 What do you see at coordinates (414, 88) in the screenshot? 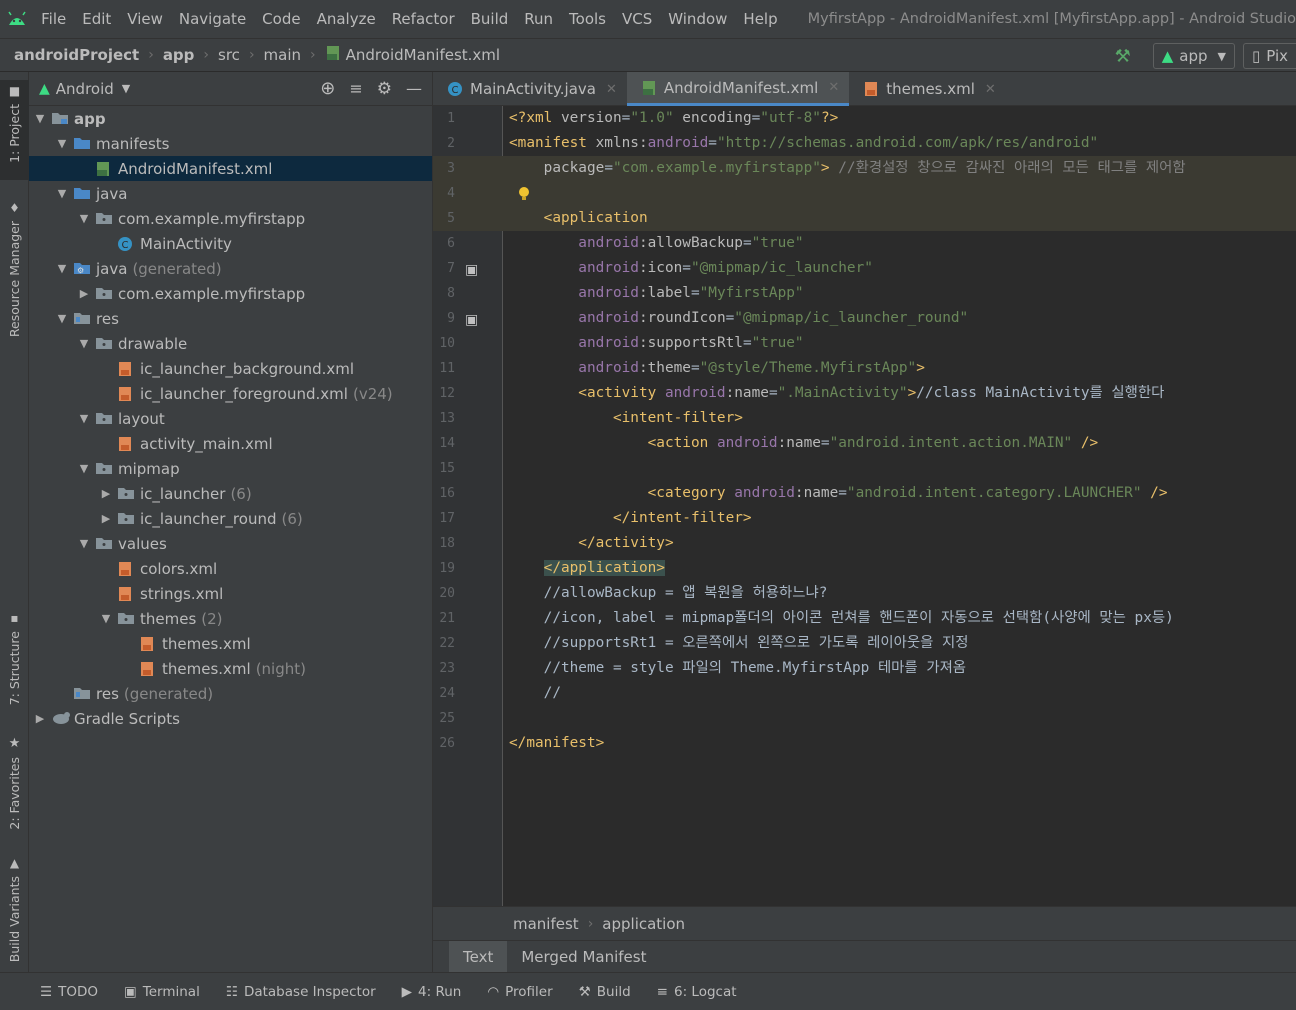
I see `hide-panel-icon: —` at bounding box center [414, 88].